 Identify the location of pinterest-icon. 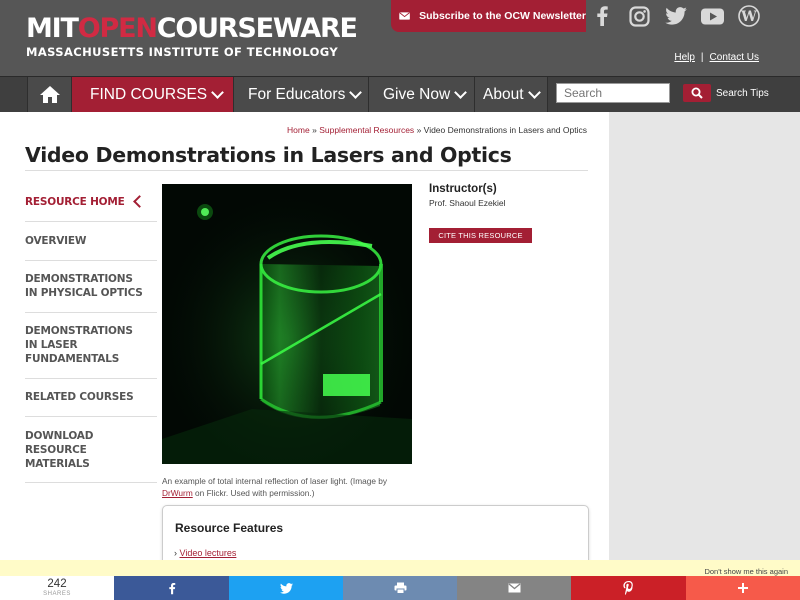
(628, 588).